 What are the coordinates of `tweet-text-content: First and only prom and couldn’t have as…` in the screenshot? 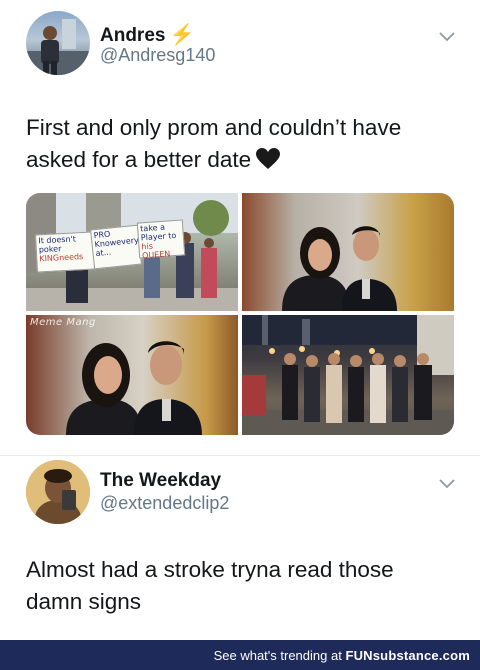 It's located at (214, 143).